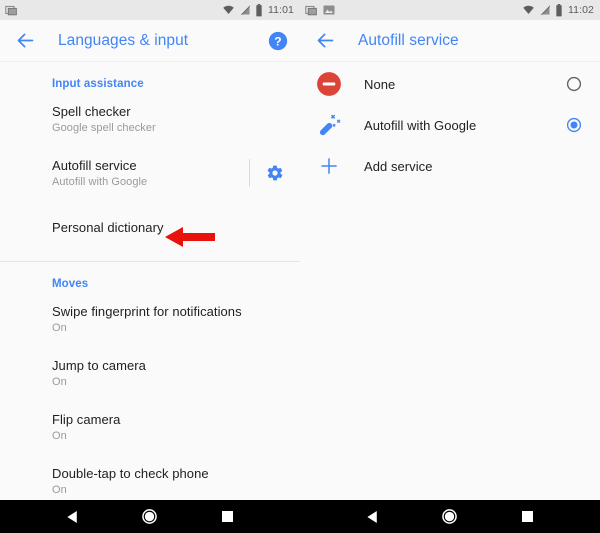  Describe the element at coordinates (108, 227) in the screenshot. I see `list-item-title: Personal dictionary` at that location.